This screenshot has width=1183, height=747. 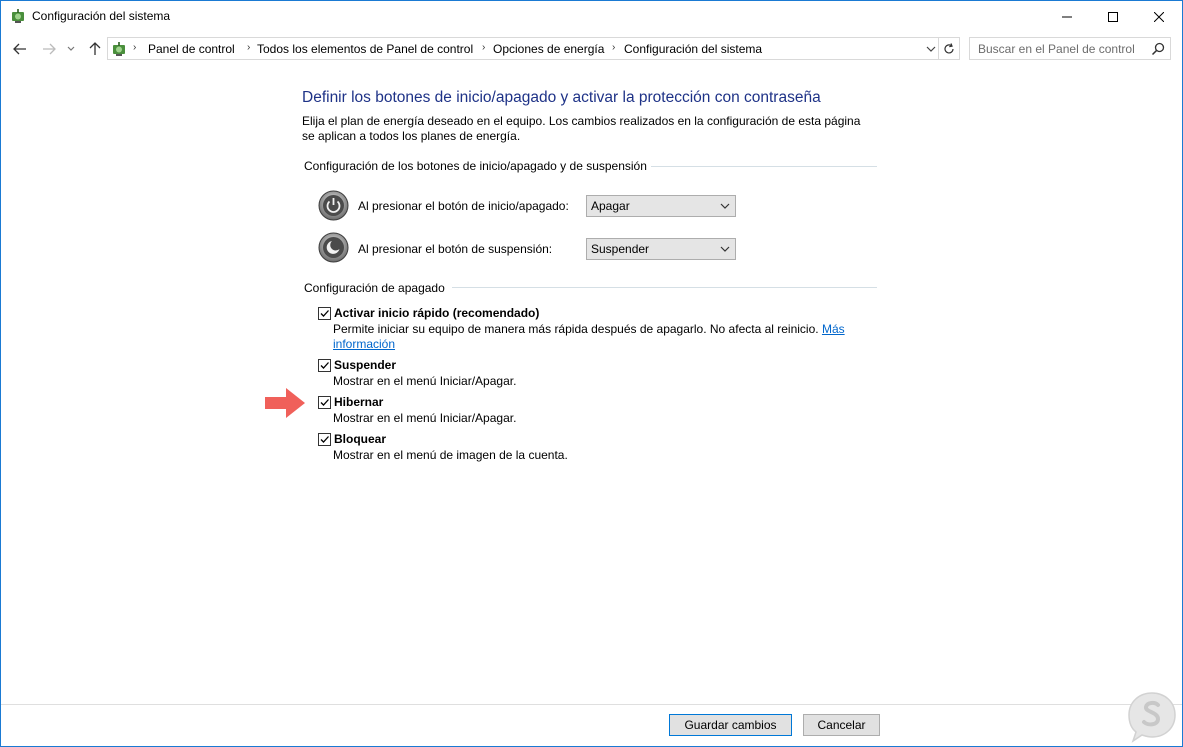 What do you see at coordinates (620, 249) in the screenshot?
I see `sleep-button-select-value: Suspender` at bounding box center [620, 249].